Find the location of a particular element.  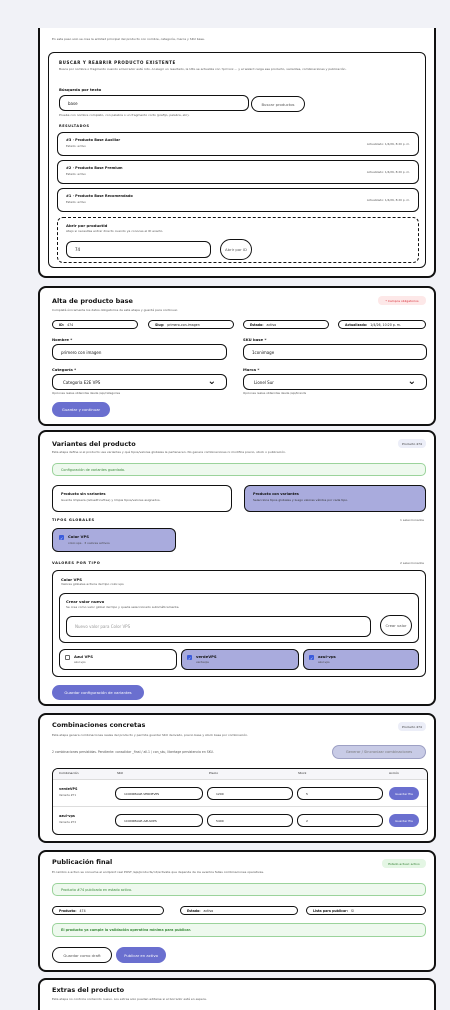

value-name: verdeVPS is located at coordinates (206, 656).